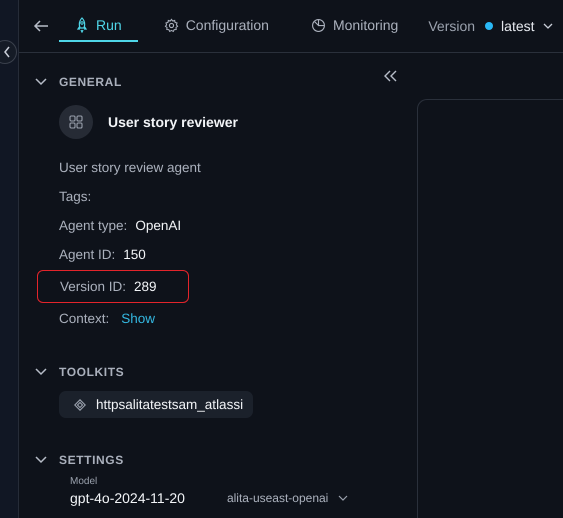  Describe the element at coordinates (390, 76) in the screenshot. I see `double-chevron-left-icon` at that location.